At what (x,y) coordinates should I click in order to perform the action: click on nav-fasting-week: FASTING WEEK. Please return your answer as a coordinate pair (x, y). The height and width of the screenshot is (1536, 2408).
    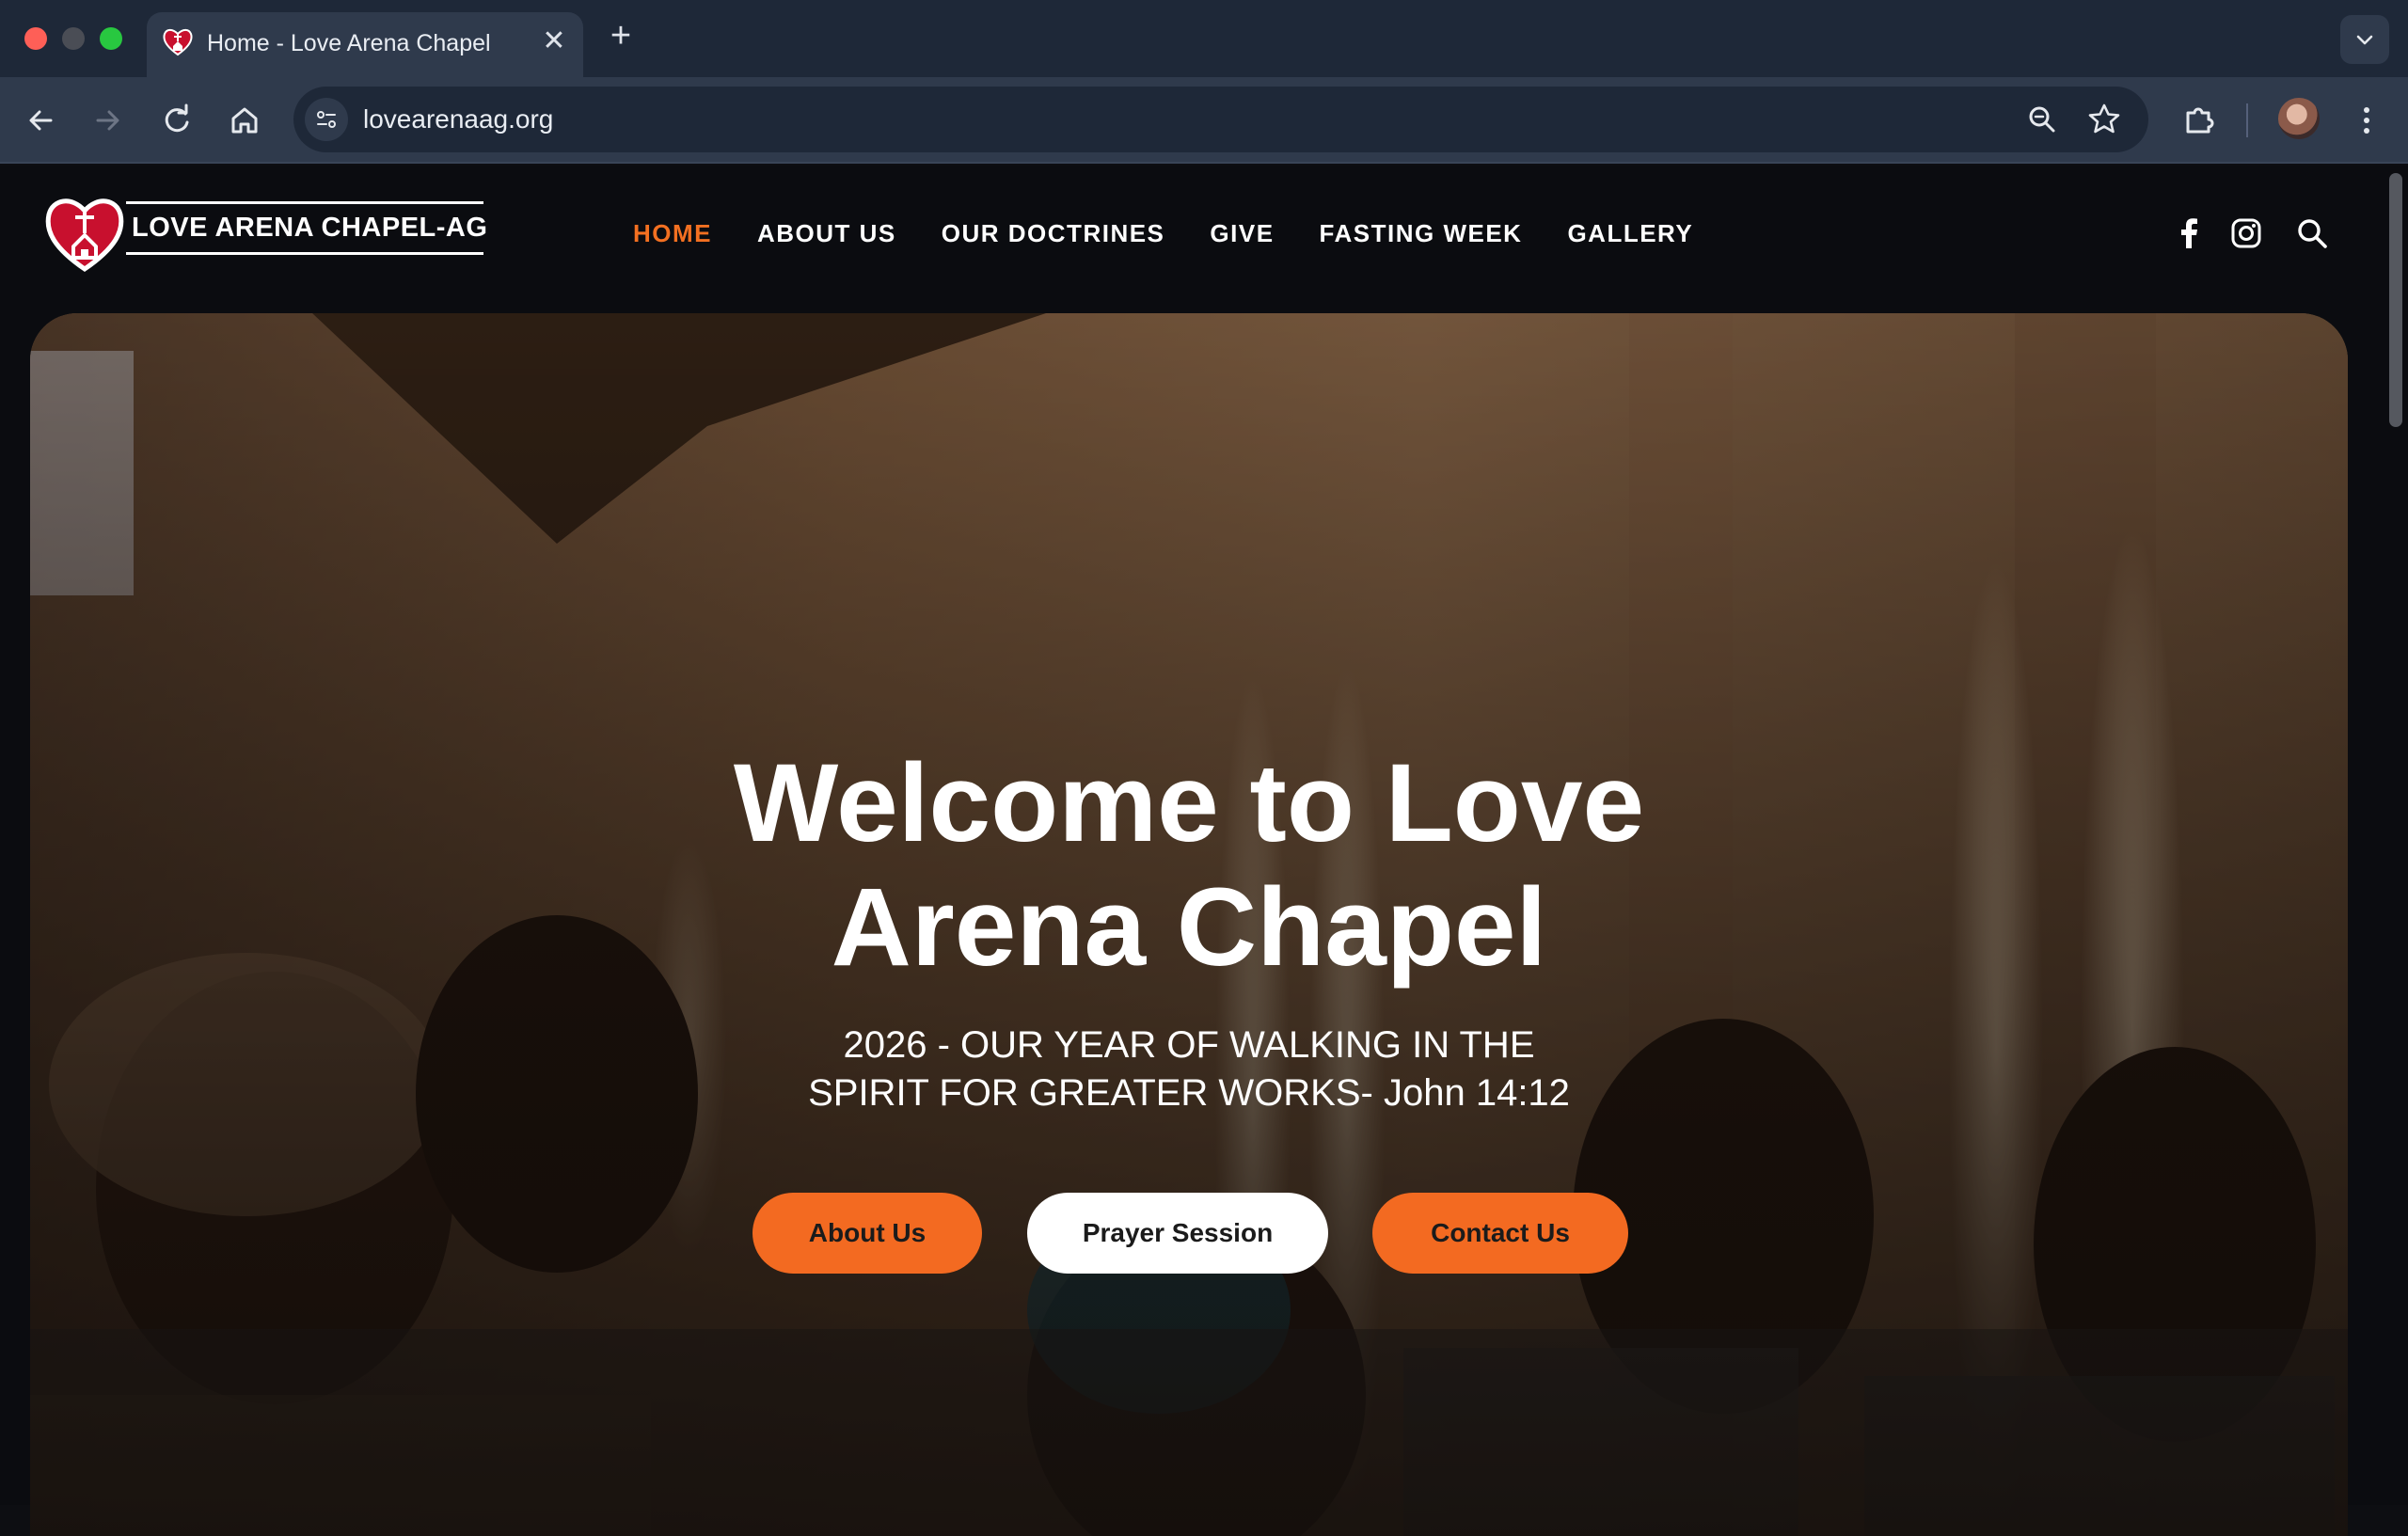
    Looking at the image, I should click on (1422, 234).